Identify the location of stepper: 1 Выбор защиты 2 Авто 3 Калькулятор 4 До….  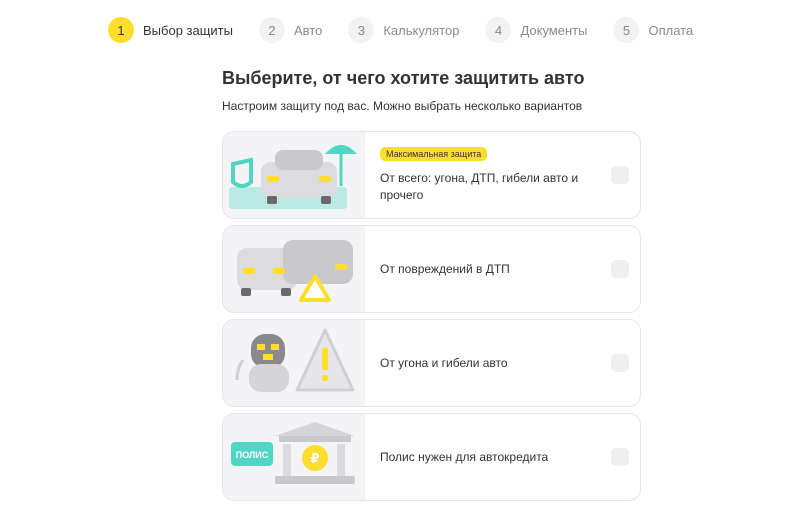
(413, 30).